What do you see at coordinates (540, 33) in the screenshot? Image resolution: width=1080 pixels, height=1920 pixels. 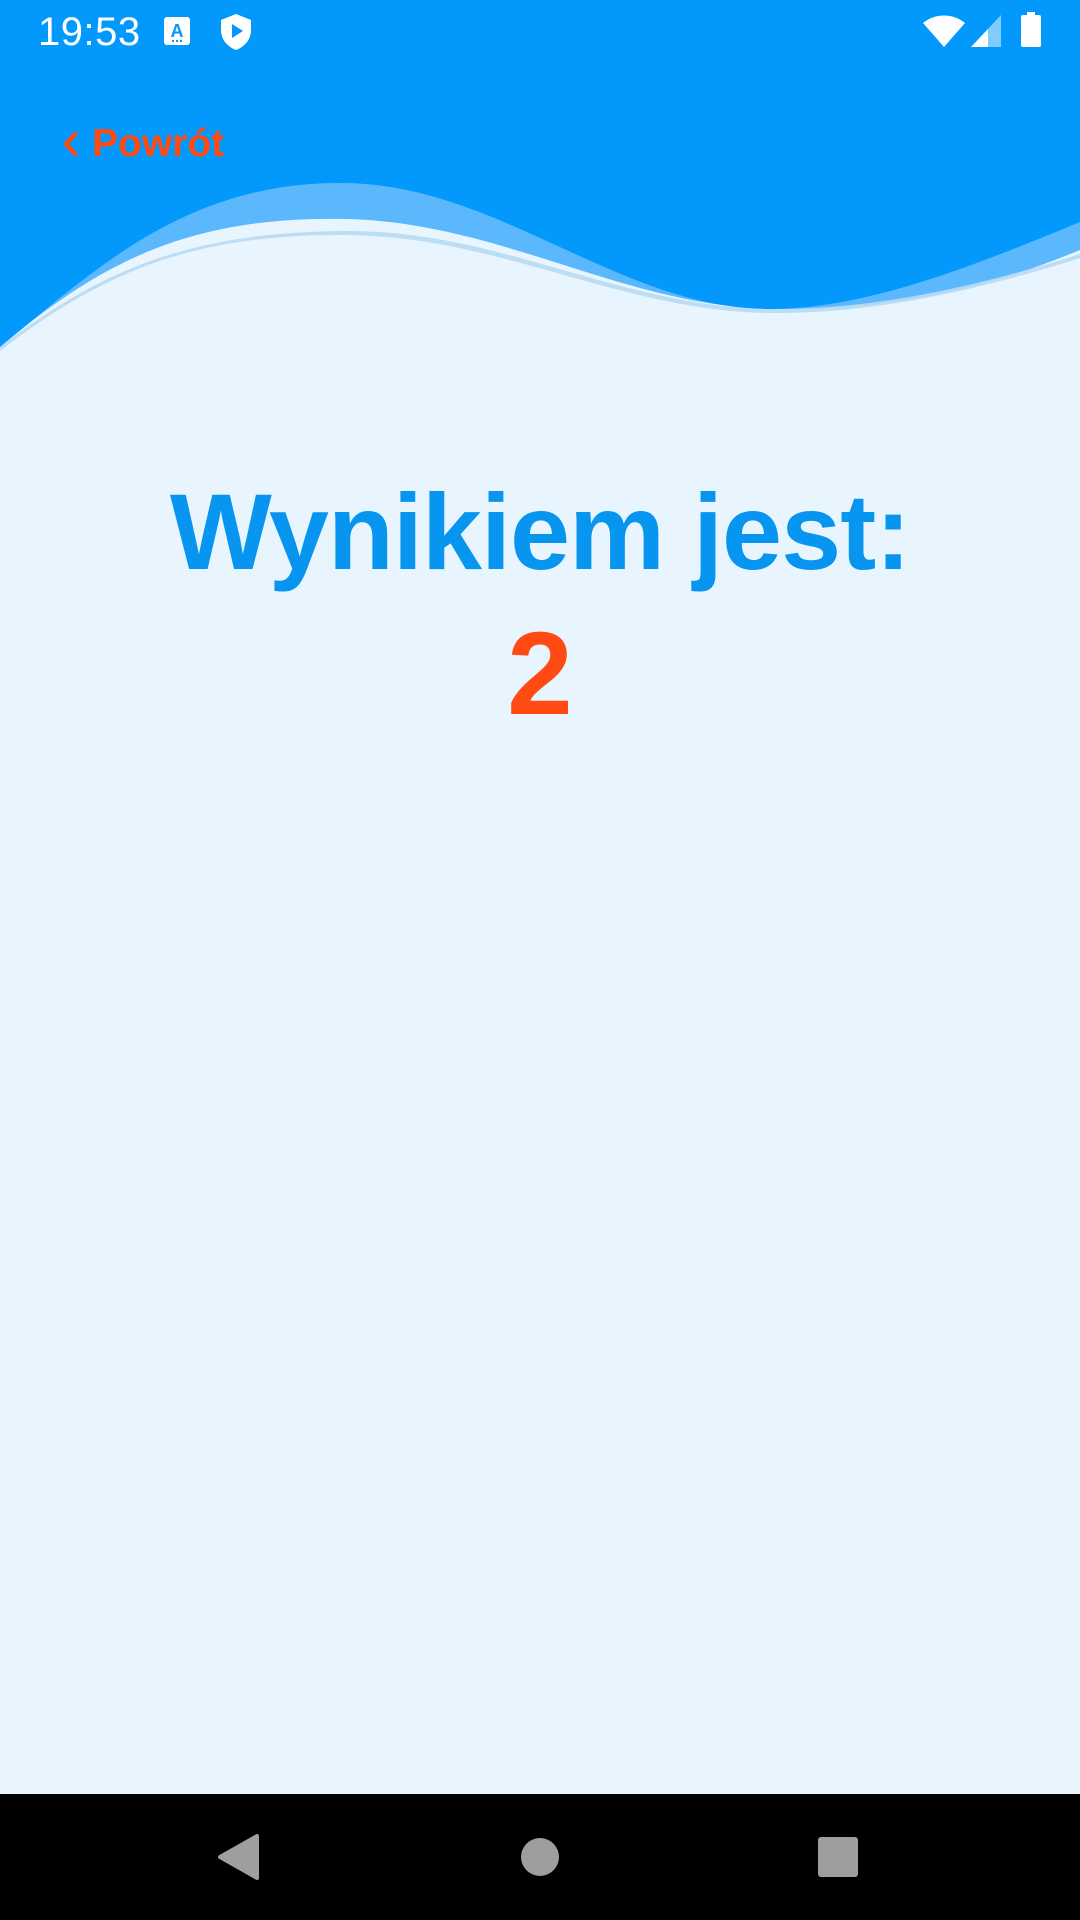 I see `status-bar: 19:53 A` at bounding box center [540, 33].